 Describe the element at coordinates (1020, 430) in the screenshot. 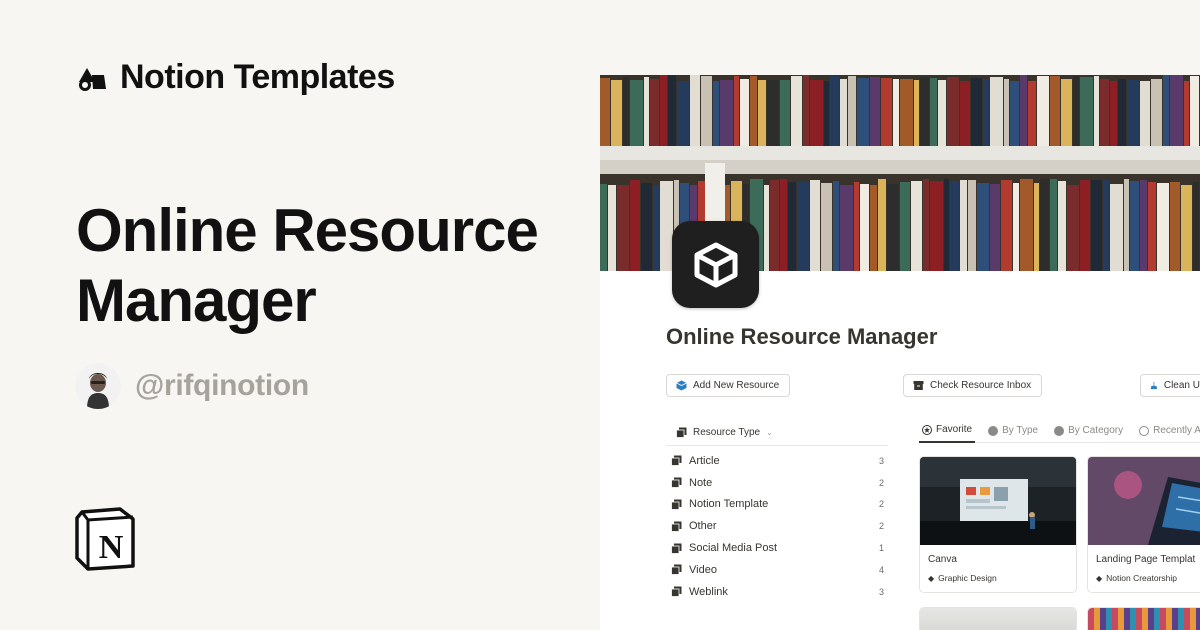

I see `tab-by-type-label: By Type` at that location.